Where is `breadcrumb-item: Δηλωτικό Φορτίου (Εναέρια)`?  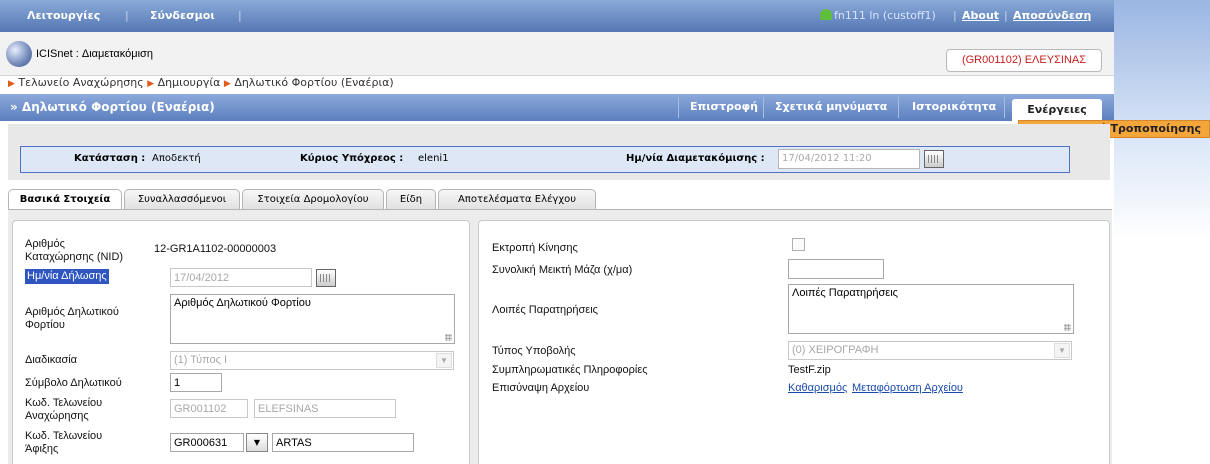
breadcrumb-item: Δηλωτικό Φορτίου (Εναέρια) is located at coordinates (314, 82).